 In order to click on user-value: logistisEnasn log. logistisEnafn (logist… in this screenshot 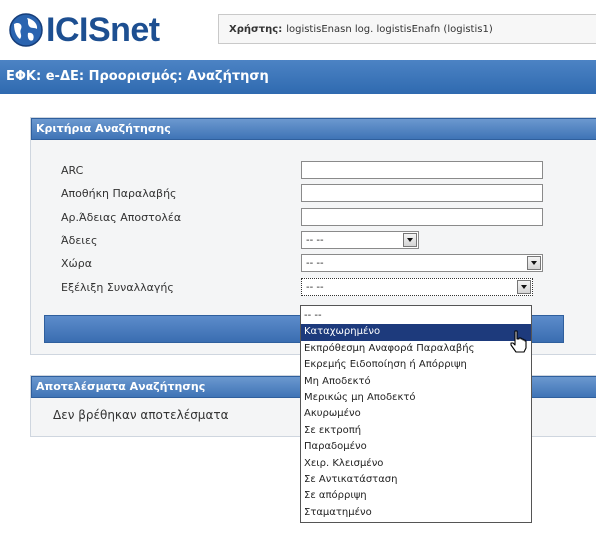, I will do `click(389, 29)`.